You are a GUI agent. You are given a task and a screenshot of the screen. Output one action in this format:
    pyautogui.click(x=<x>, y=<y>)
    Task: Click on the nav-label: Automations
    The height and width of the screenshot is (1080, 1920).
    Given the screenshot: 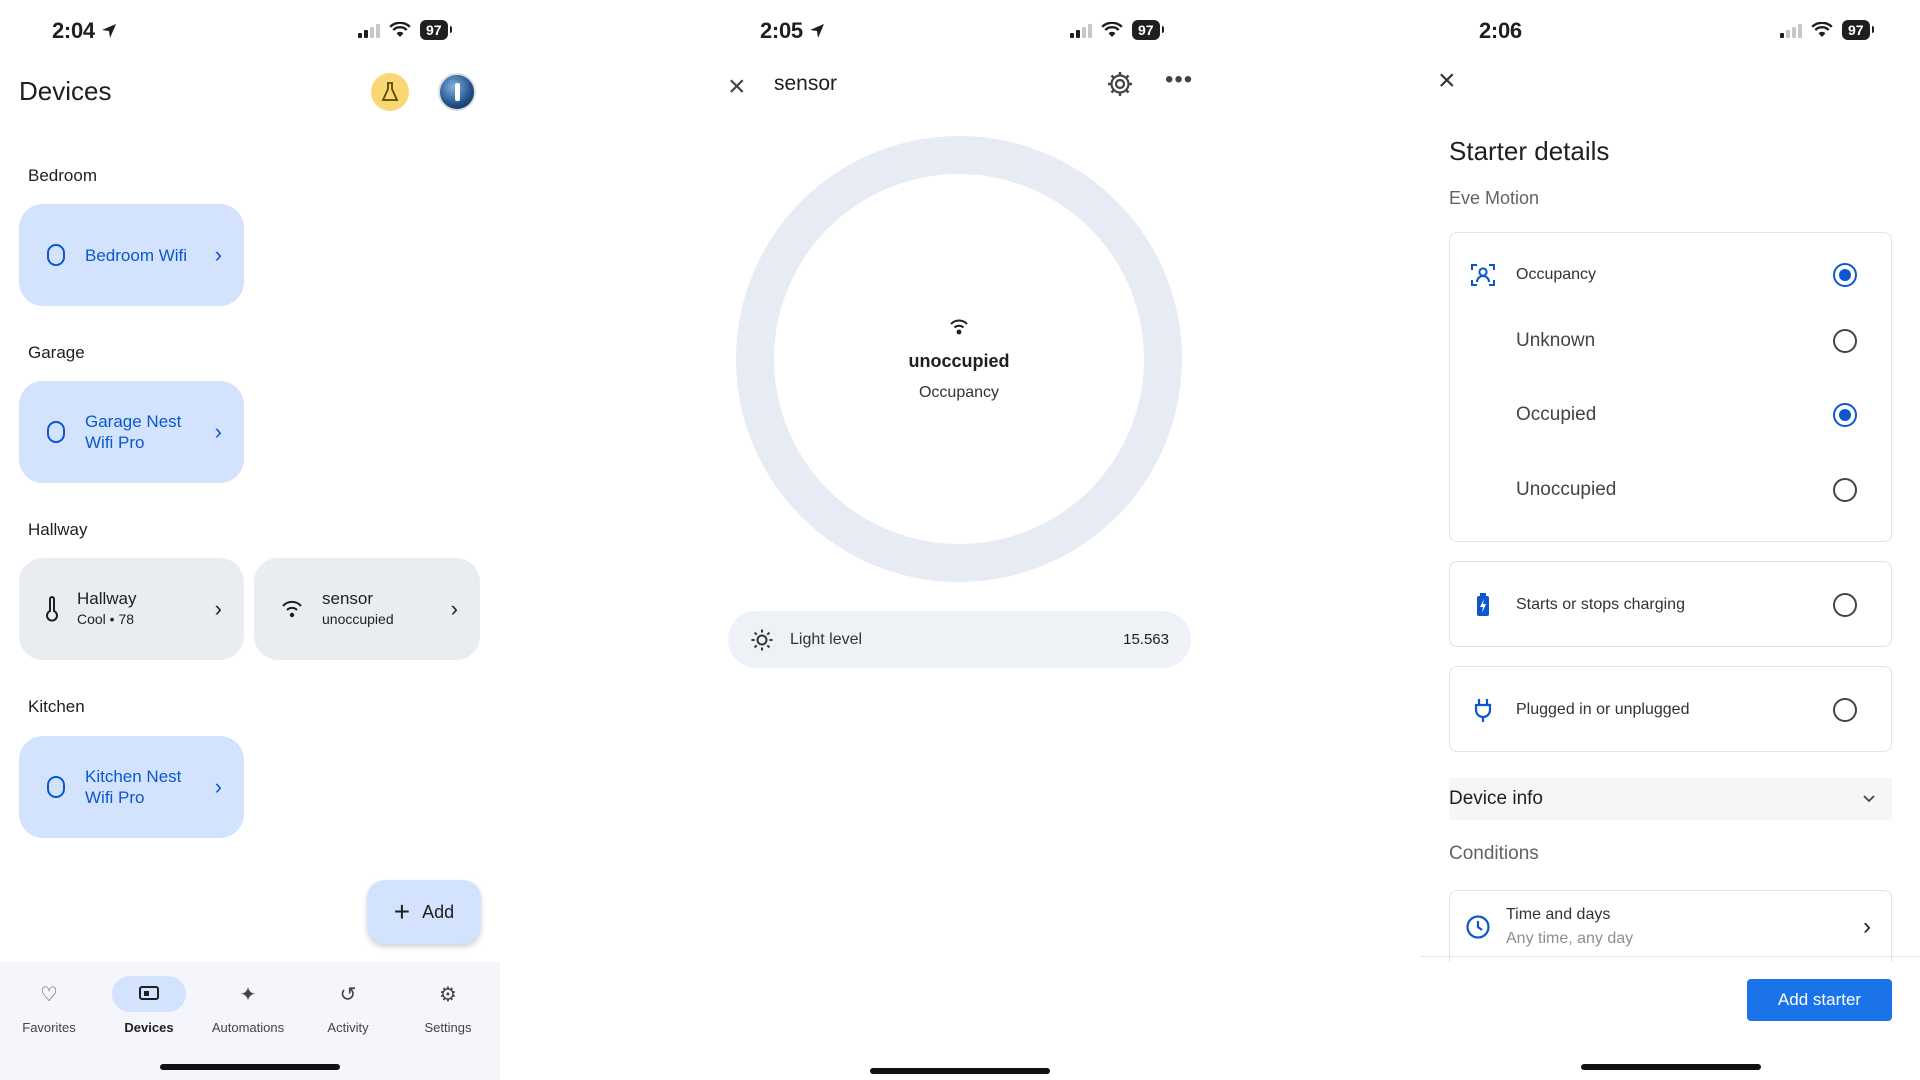 What is the action you would take?
    pyautogui.click(x=248, y=1027)
    